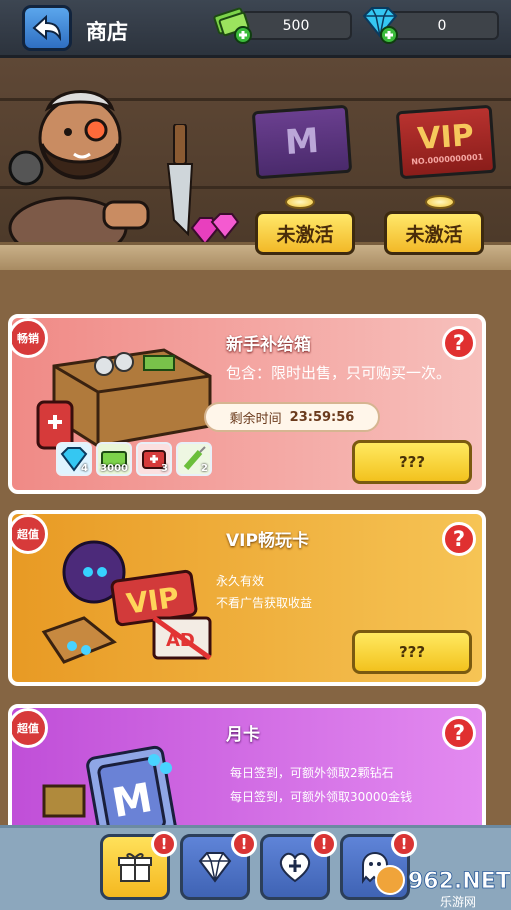  I want to click on ad-art-text: AD, so click(180, 640).